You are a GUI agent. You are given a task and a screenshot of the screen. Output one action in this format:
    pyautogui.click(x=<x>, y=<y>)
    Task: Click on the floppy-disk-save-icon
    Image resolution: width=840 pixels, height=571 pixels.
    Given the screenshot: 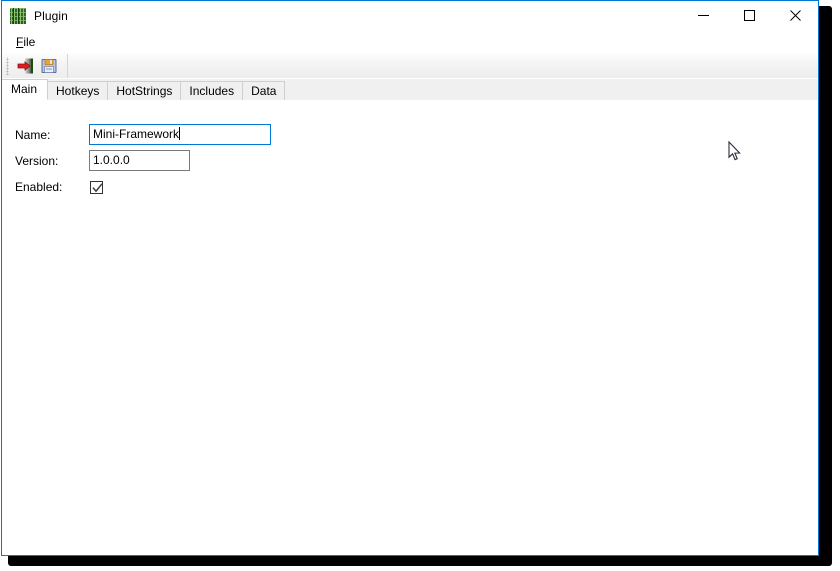 What is the action you would take?
    pyautogui.click(x=49, y=65)
    